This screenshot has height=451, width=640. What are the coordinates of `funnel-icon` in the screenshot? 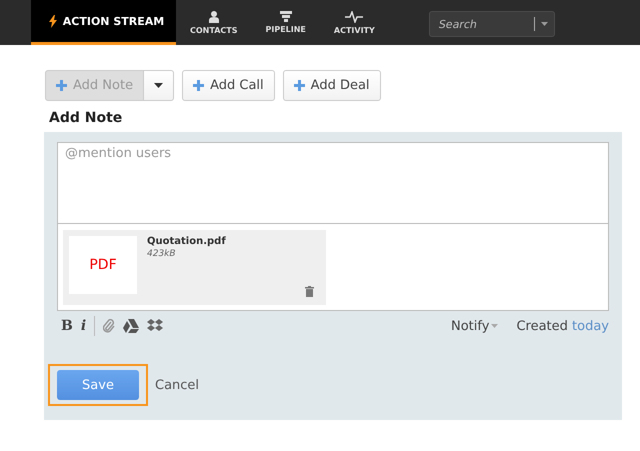 It's located at (286, 16).